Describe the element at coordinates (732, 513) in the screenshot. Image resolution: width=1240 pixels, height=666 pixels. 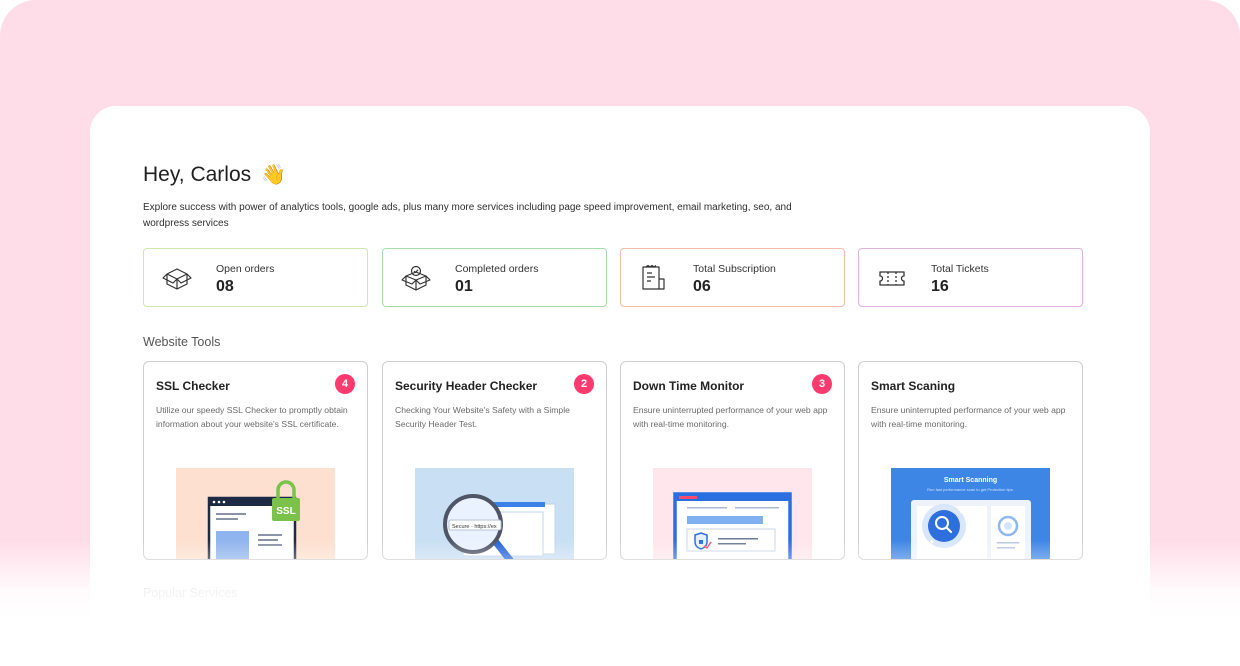
I see `downtime-monitor-illustration` at that location.